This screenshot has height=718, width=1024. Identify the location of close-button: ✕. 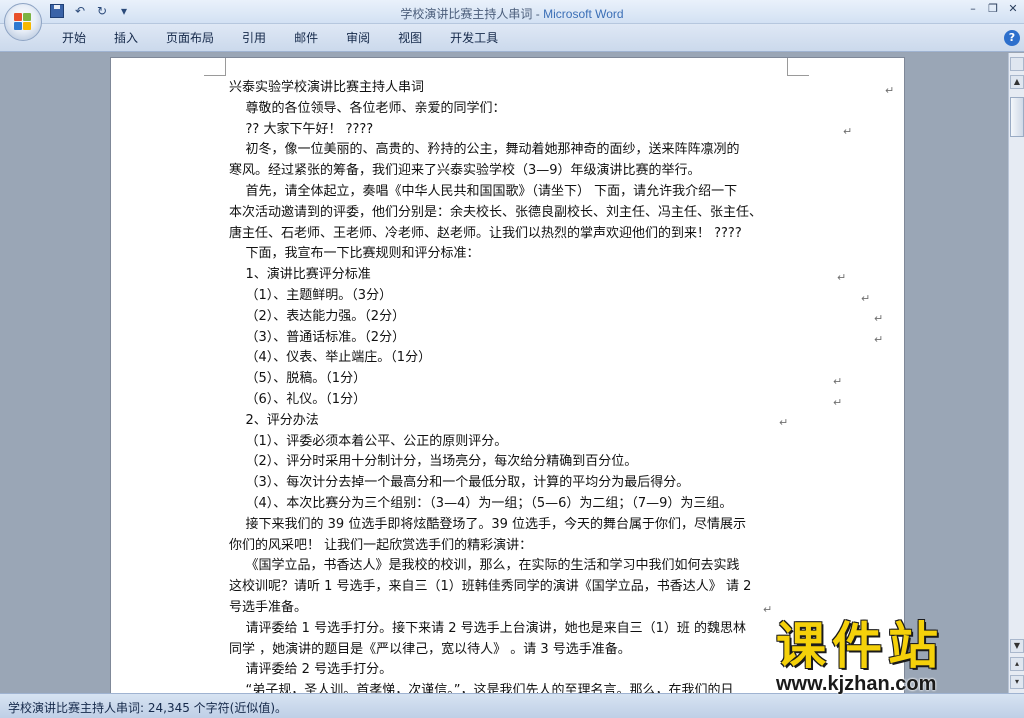
(1013, 8).